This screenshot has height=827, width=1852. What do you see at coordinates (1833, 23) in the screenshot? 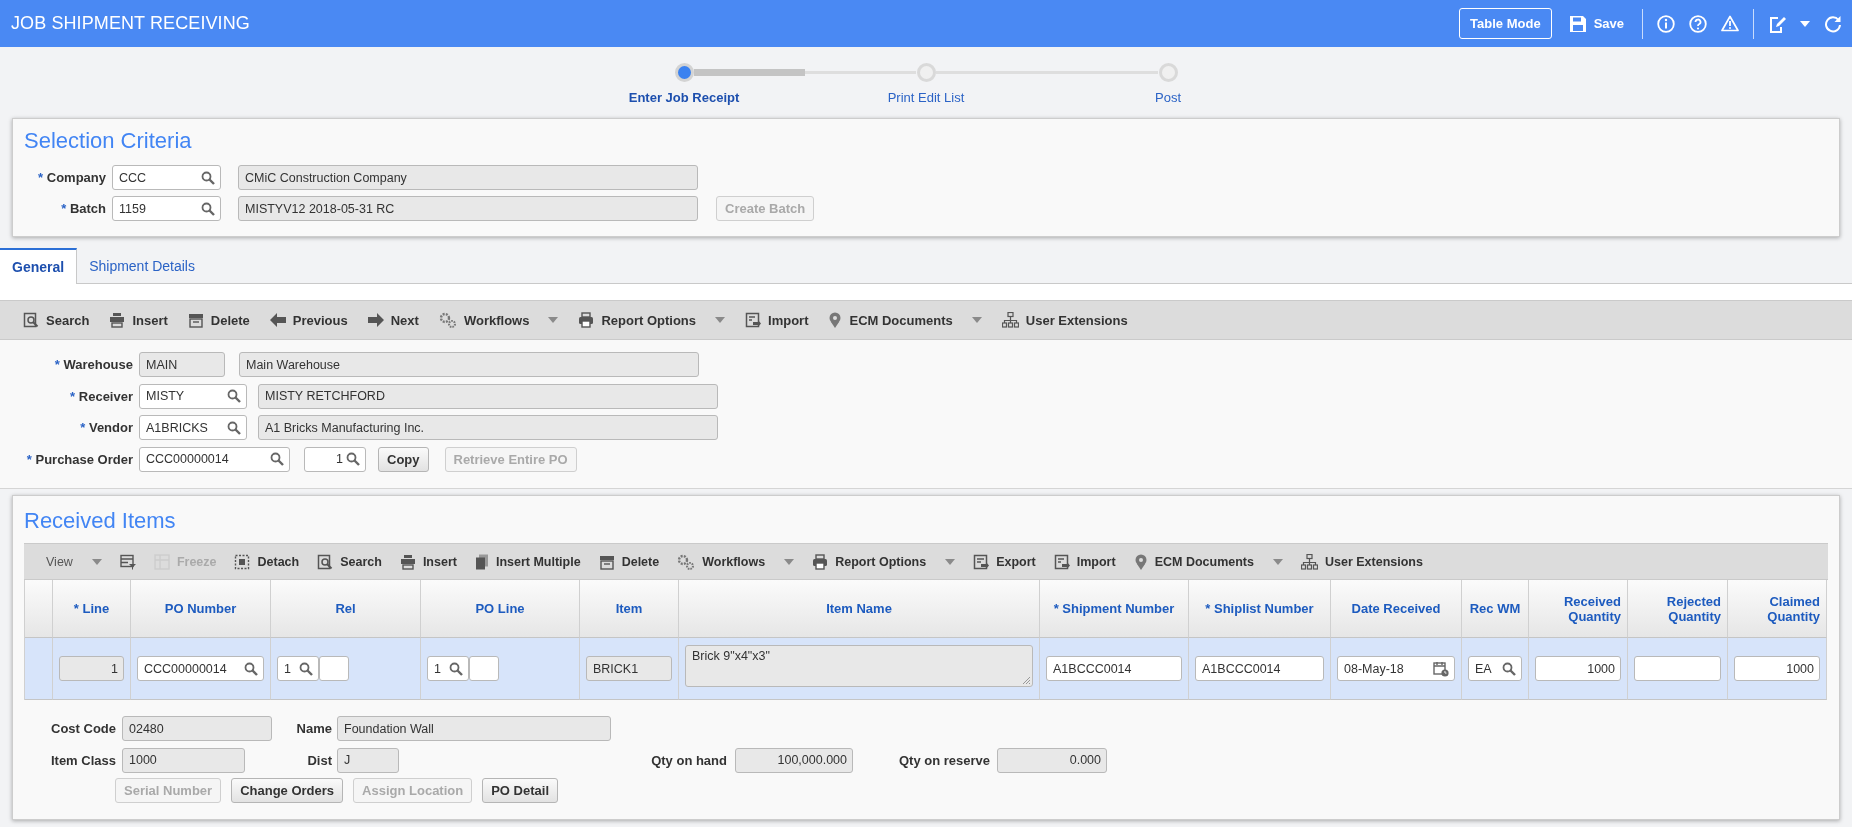
I see `refresh-icon` at bounding box center [1833, 23].